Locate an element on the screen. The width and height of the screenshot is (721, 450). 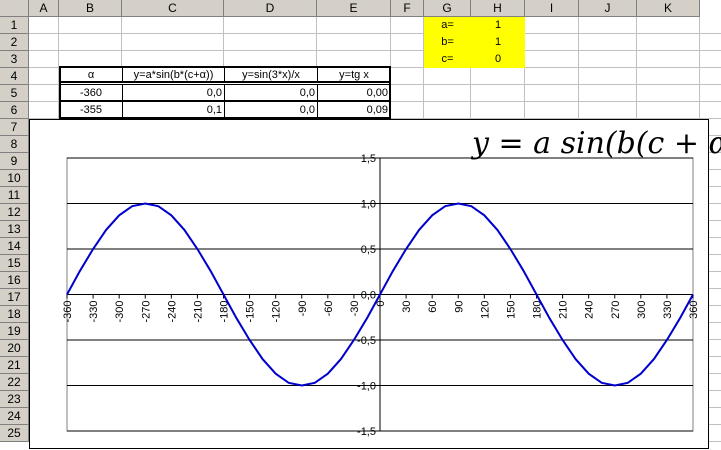
x-tick-label: -330 is located at coordinates (94, 312).